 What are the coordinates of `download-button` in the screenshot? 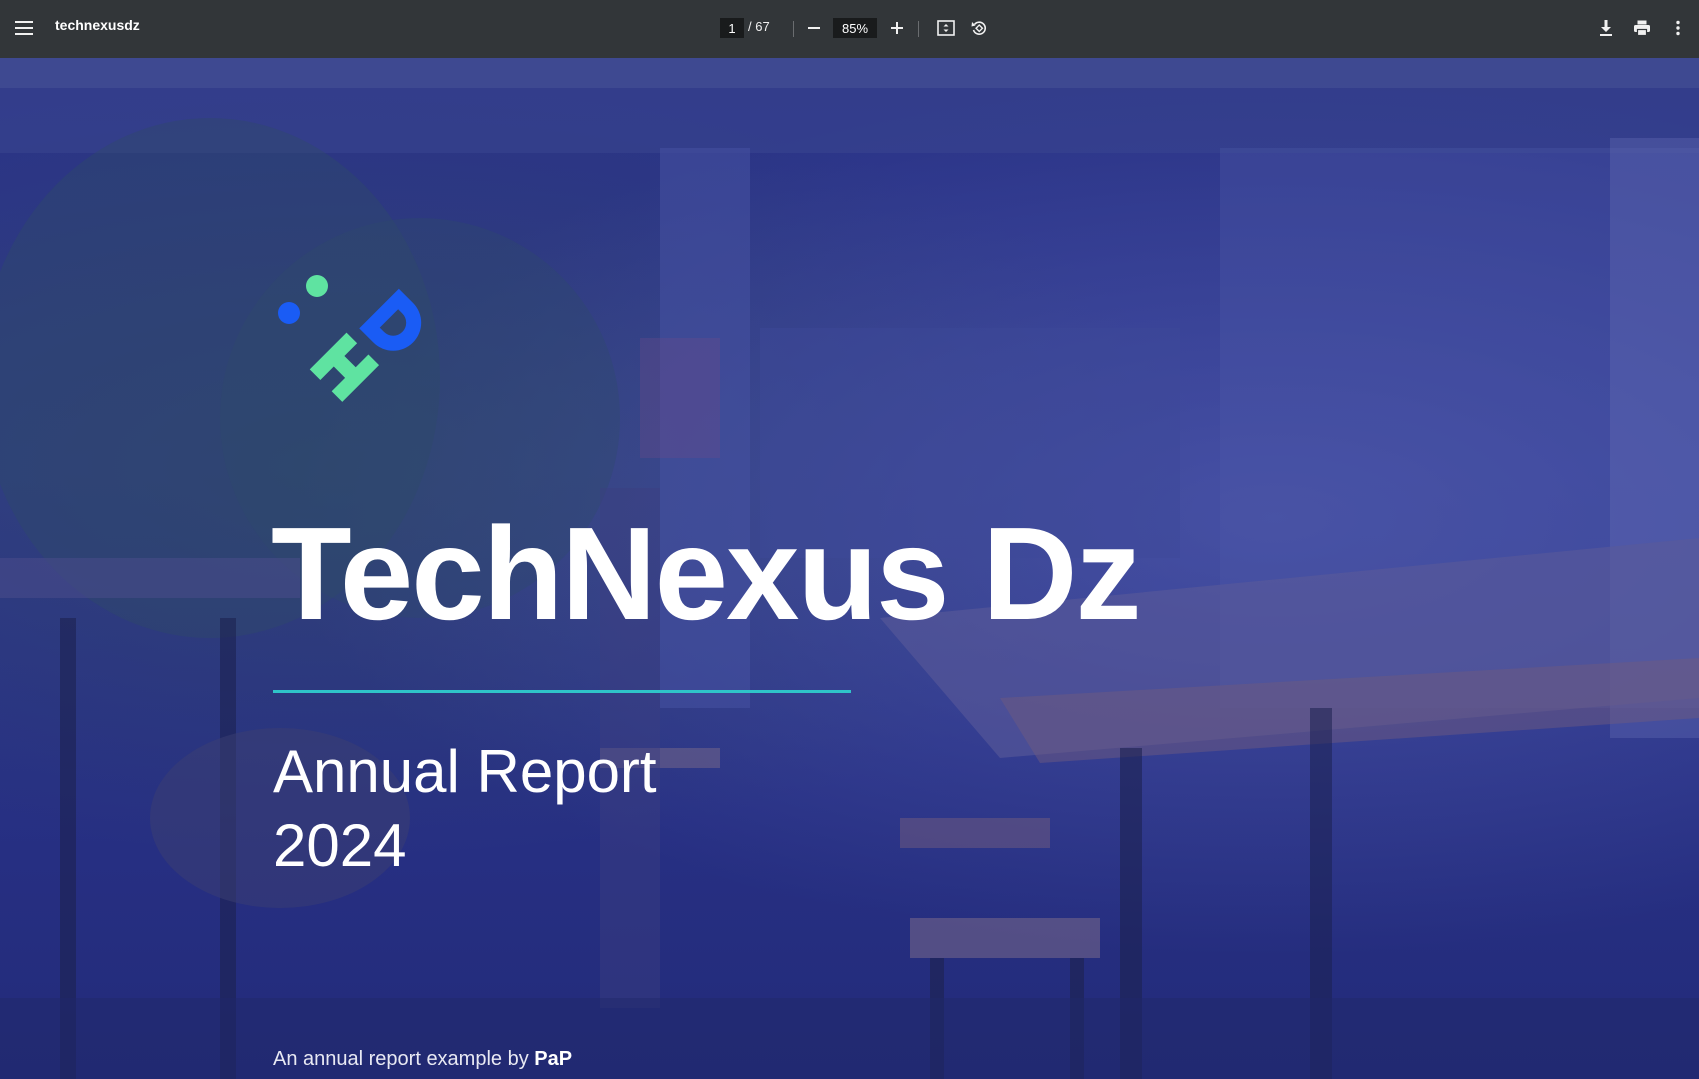 It's located at (1606, 28).